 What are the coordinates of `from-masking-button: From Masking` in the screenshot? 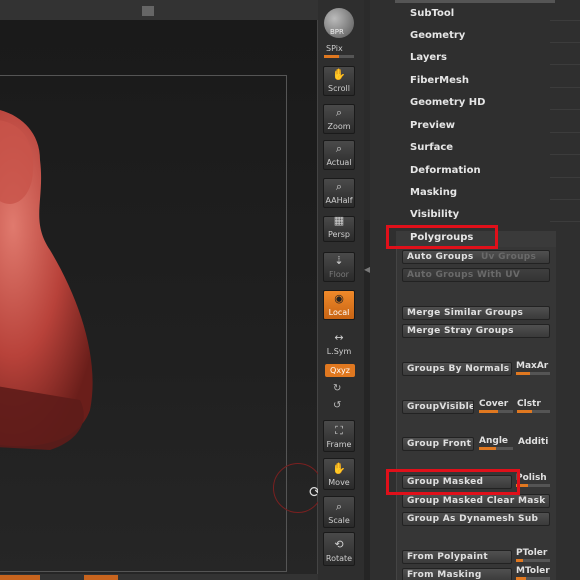 It's located at (457, 574).